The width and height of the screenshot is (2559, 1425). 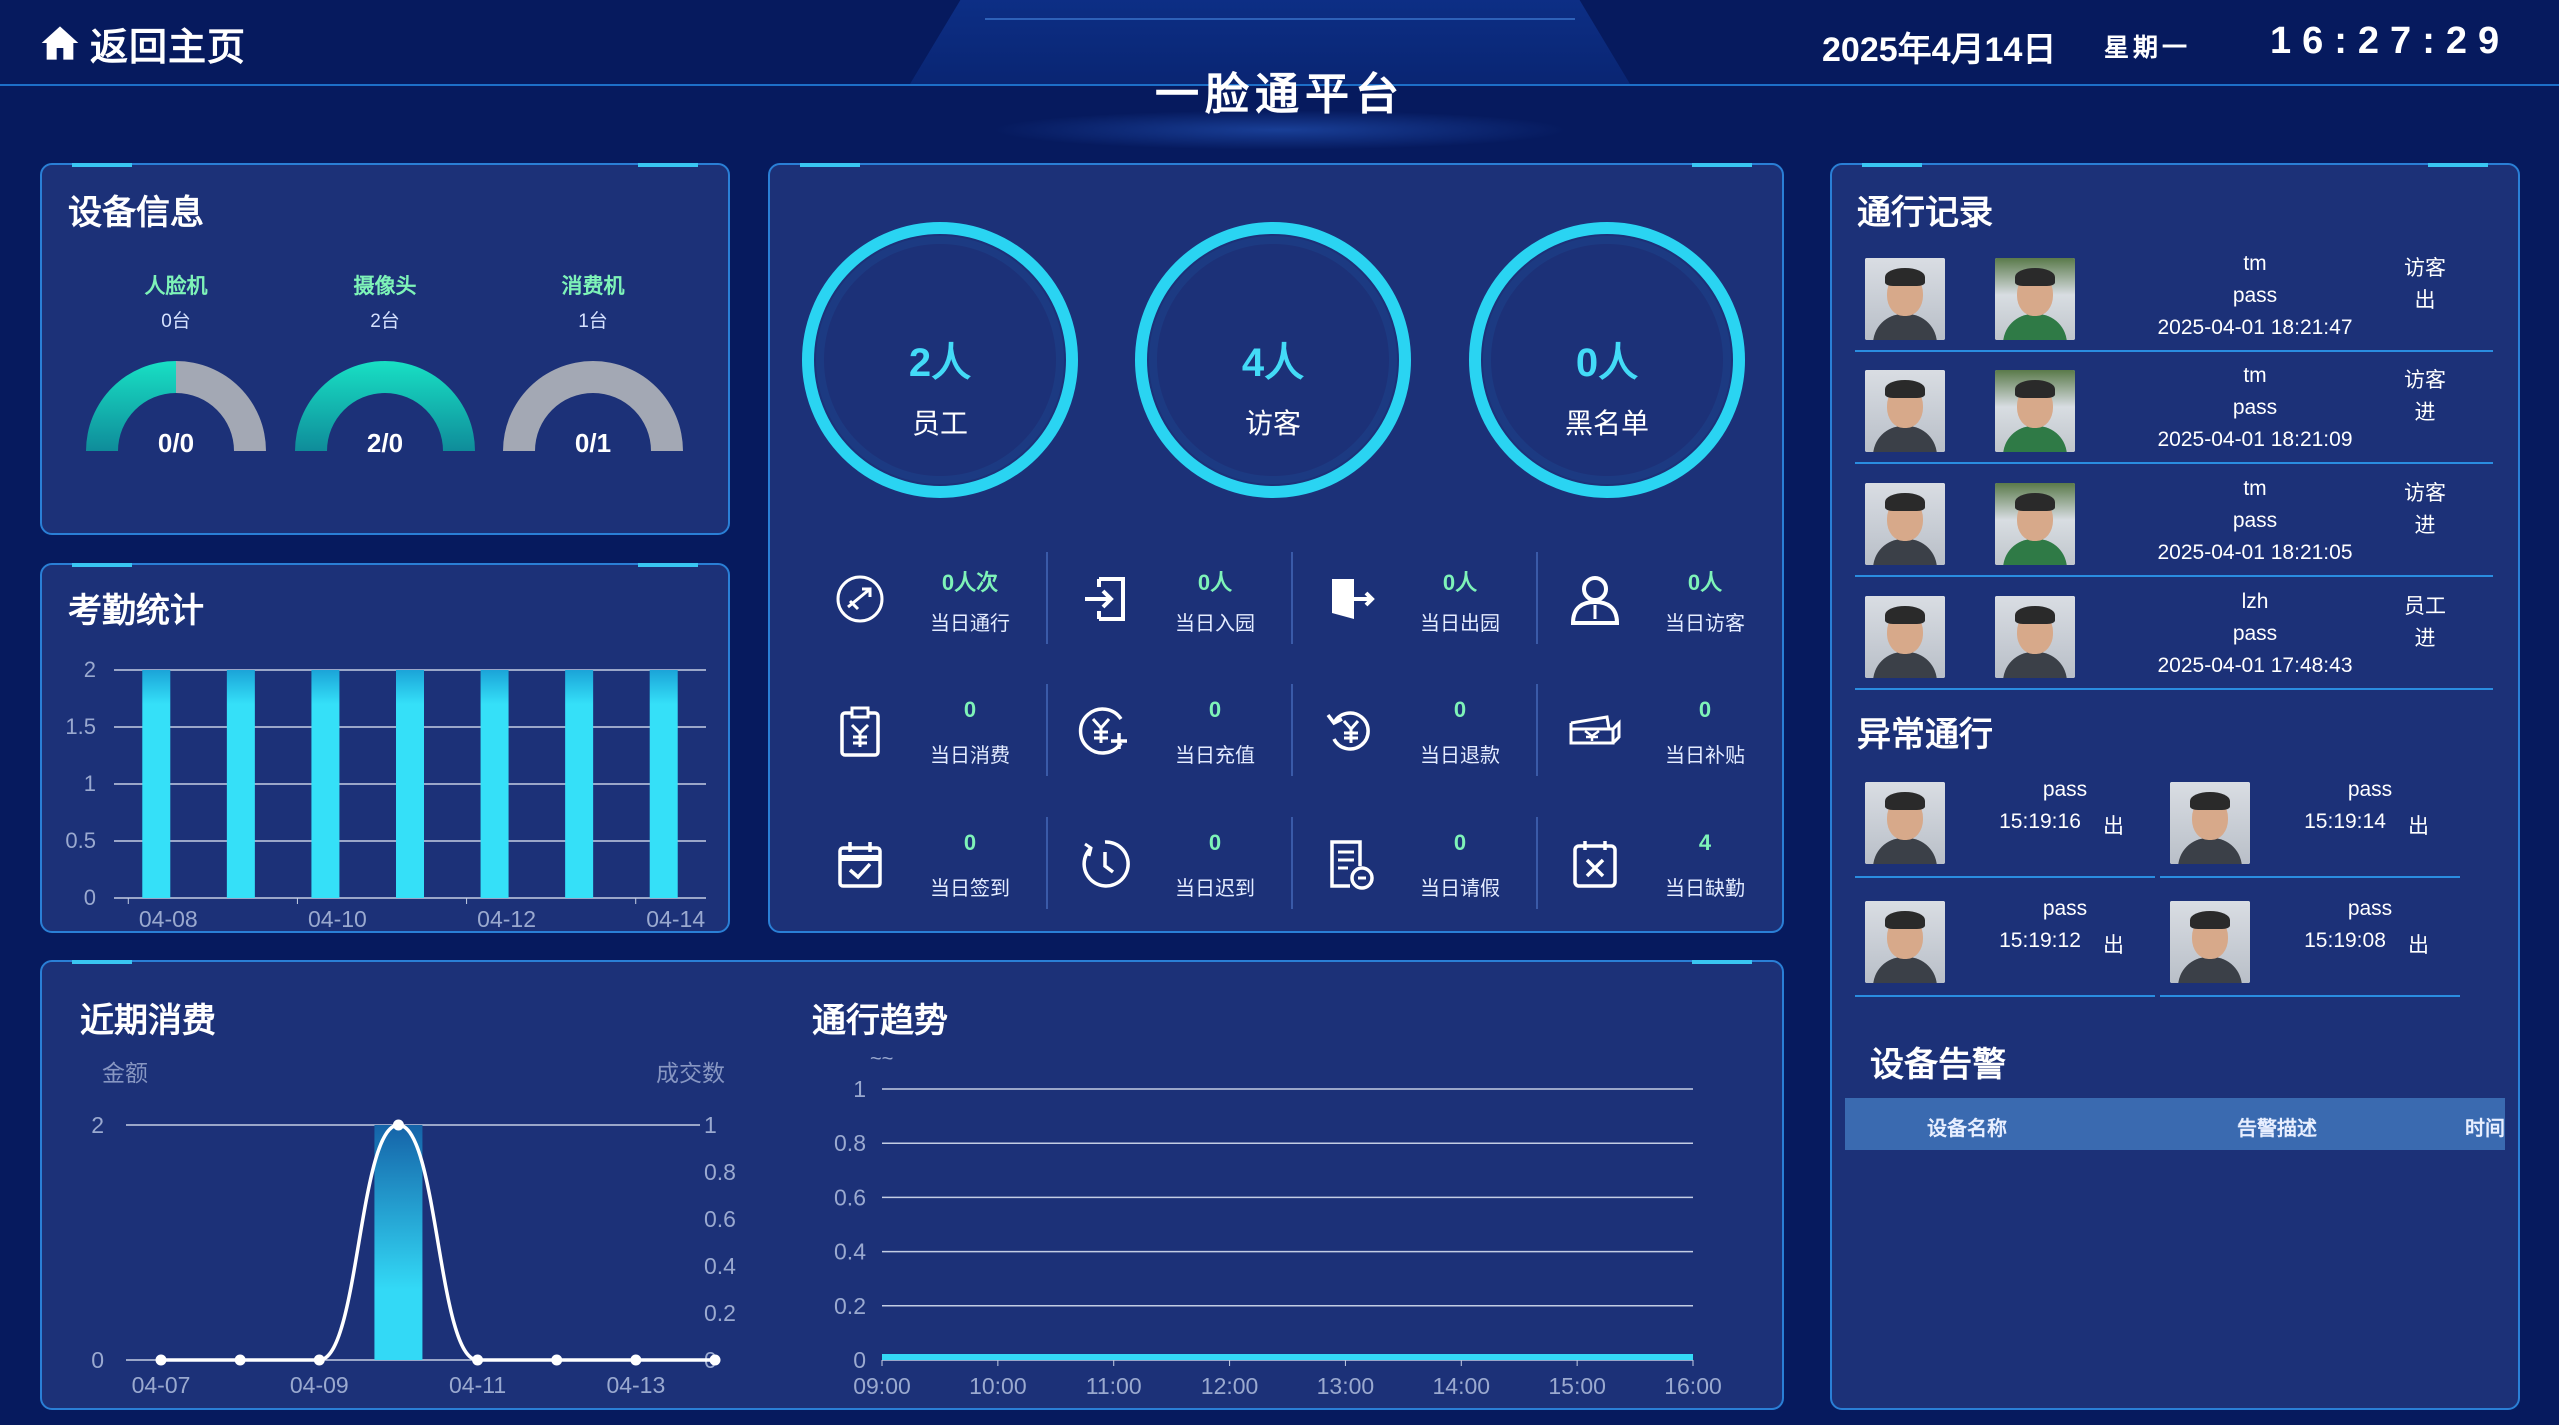 What do you see at coordinates (1460, 756) in the screenshot?
I see `stat-label: 当日退款` at bounding box center [1460, 756].